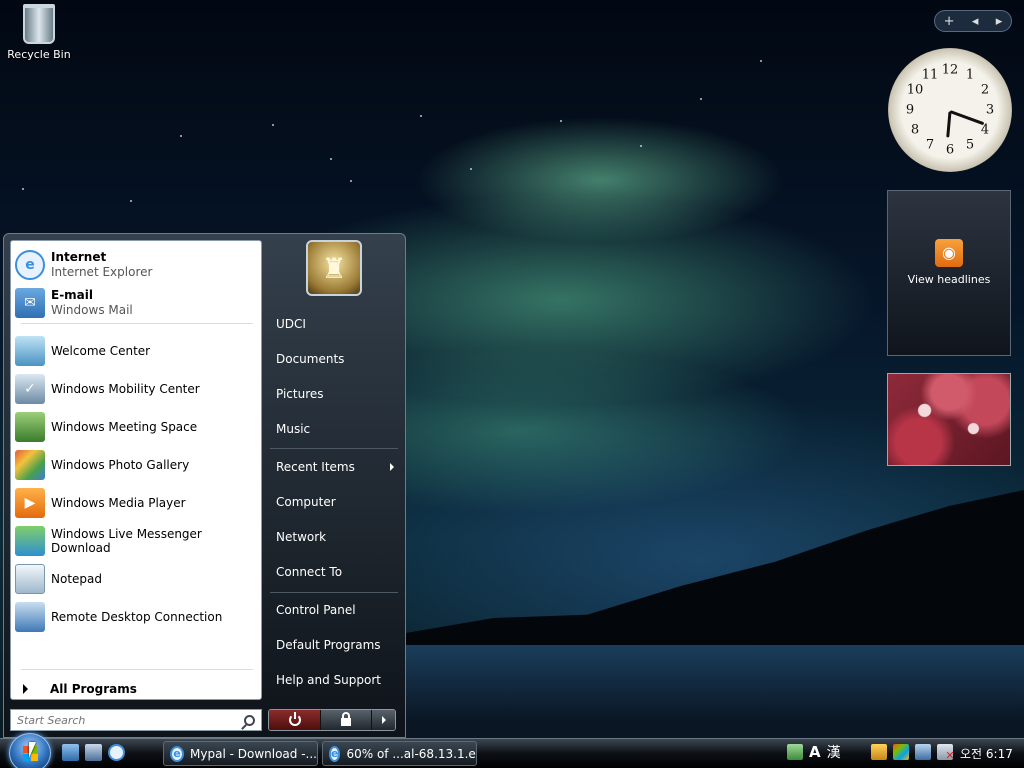  I want to click on lock-button, so click(346, 720).